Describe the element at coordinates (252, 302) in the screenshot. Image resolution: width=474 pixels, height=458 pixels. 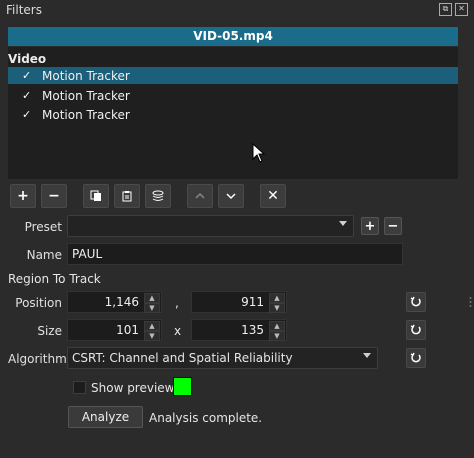
I see `position-y-value: 911` at that location.